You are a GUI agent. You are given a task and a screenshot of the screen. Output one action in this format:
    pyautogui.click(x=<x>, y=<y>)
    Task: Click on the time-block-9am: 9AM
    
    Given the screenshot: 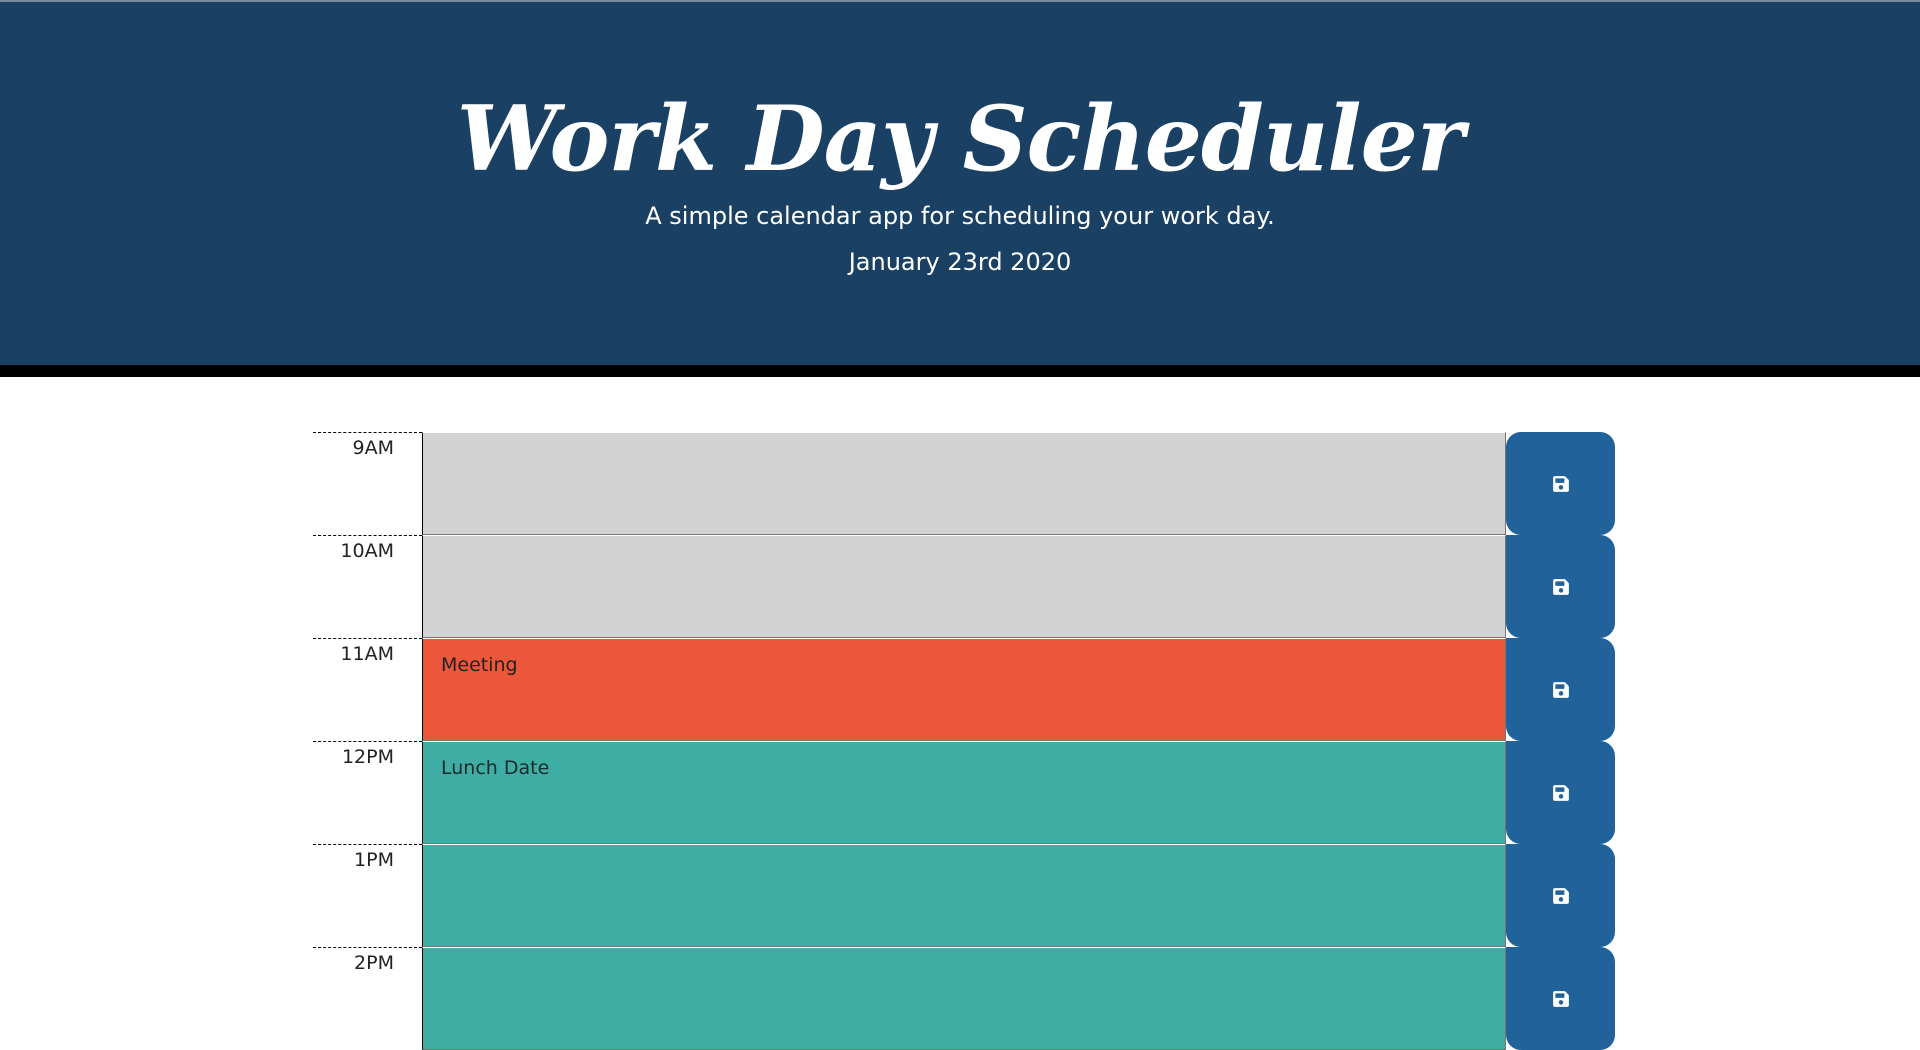 What is the action you would take?
    pyautogui.click(x=964, y=483)
    